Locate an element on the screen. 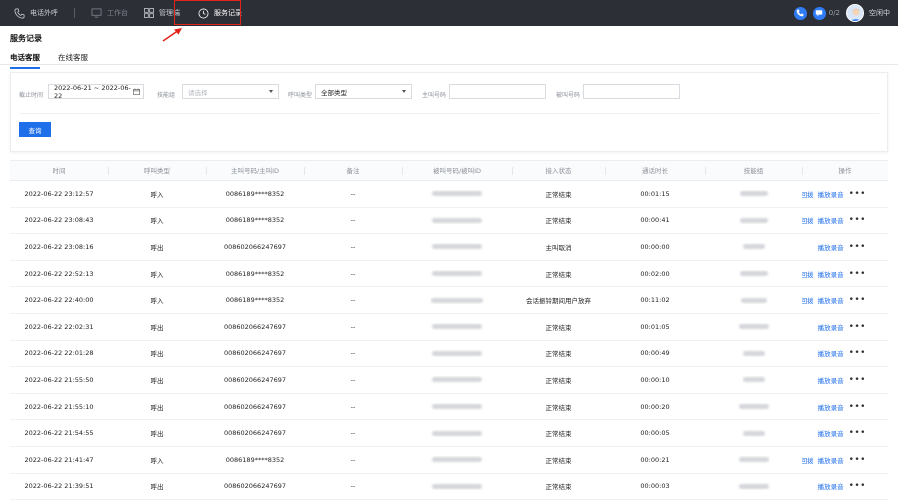 The width and height of the screenshot is (898, 500). column-header-skill-group: 技能组 is located at coordinates (753, 171).